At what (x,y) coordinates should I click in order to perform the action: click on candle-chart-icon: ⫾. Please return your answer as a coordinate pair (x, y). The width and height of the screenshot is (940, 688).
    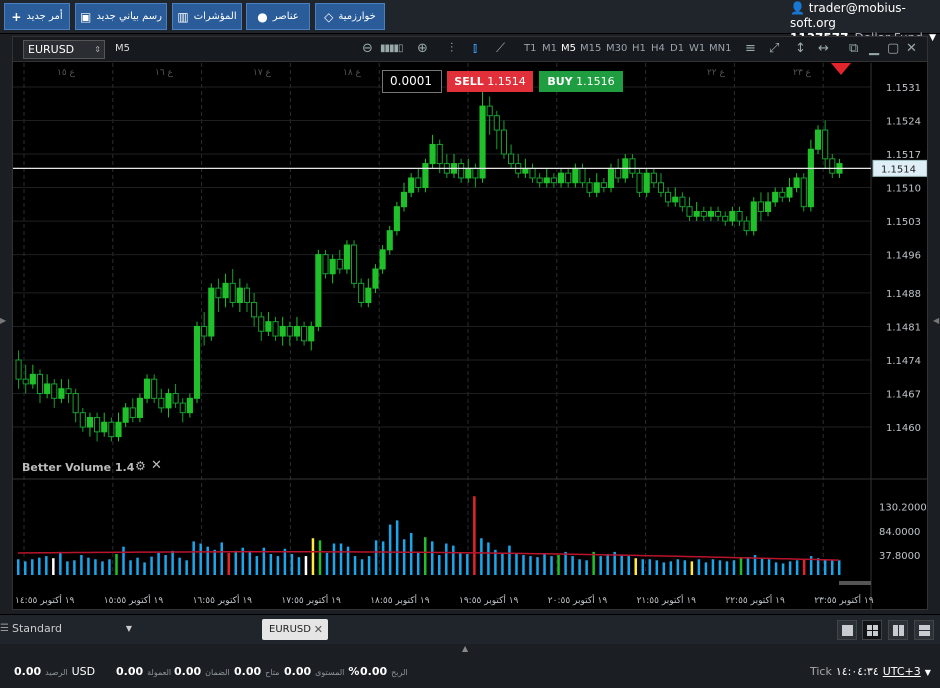
    Looking at the image, I should click on (475, 48).